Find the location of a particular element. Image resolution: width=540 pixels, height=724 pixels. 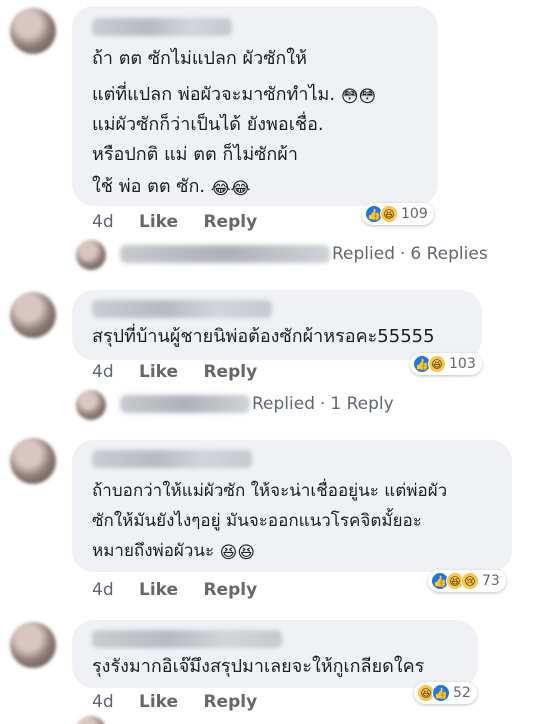

view-replies-link: Replied · 6 Replies is located at coordinates (299, 254).